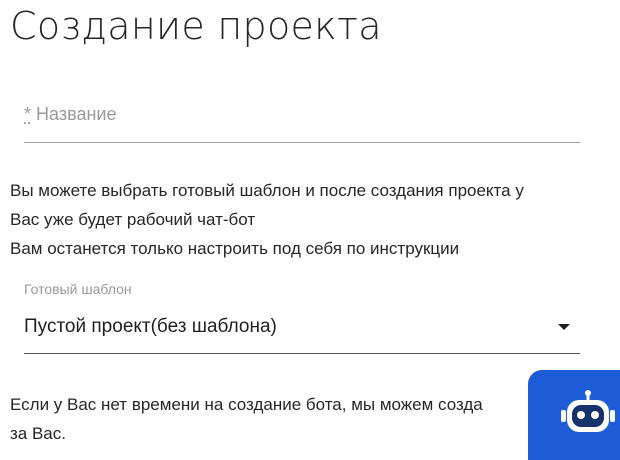 The height and width of the screenshot is (460, 620). Describe the element at coordinates (150, 326) in the screenshot. I see `template-selected-value: Пустой проект(без шаблона)` at that location.